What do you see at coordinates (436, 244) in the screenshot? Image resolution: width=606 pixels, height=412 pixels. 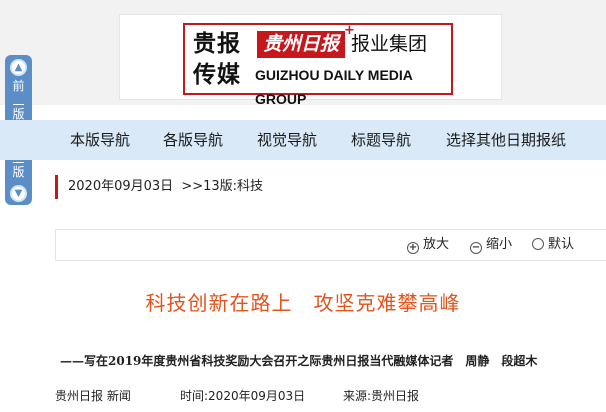 I see `enlarge-label: 放大` at bounding box center [436, 244].